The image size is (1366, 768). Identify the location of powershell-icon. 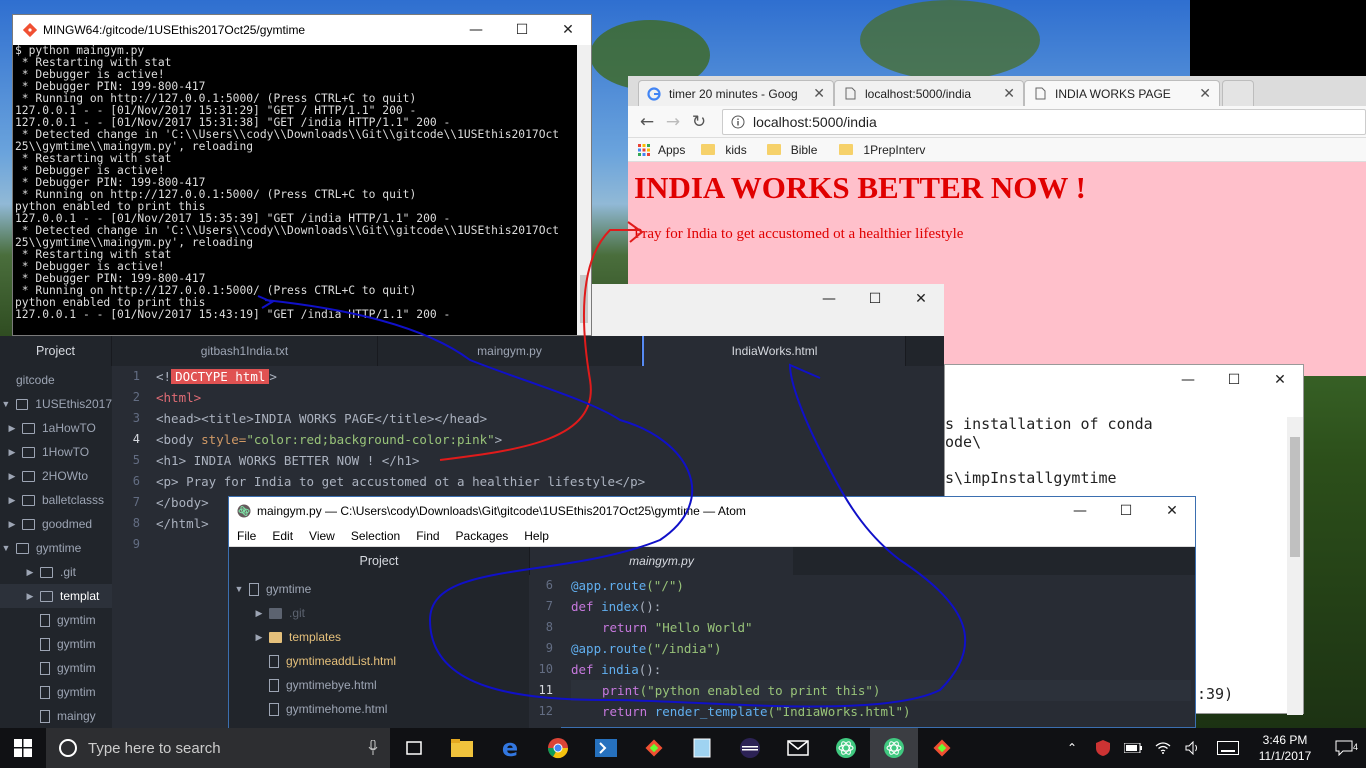
(606, 748).